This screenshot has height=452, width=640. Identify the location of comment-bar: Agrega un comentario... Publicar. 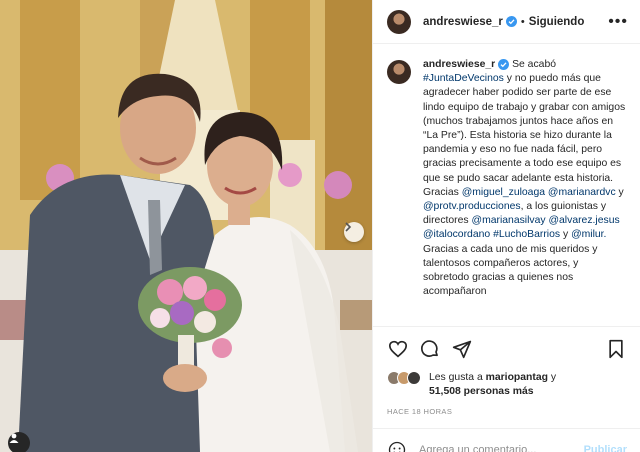
(506, 440).